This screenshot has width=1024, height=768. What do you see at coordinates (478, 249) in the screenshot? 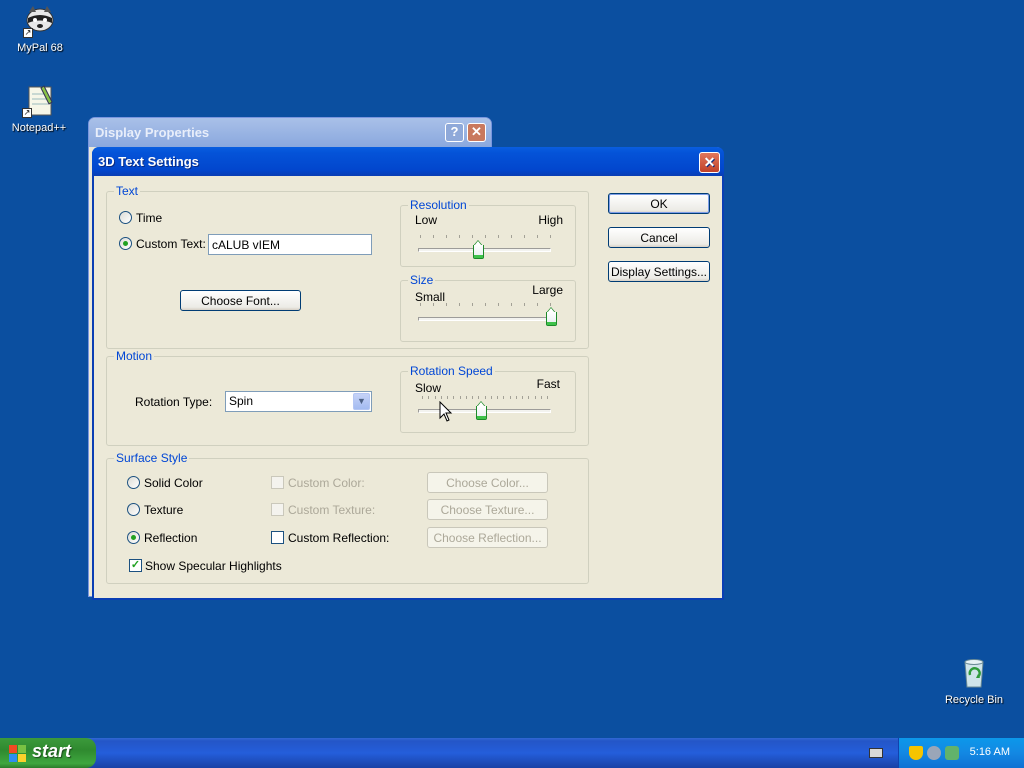
I see `resolution-slider-thumb` at bounding box center [478, 249].